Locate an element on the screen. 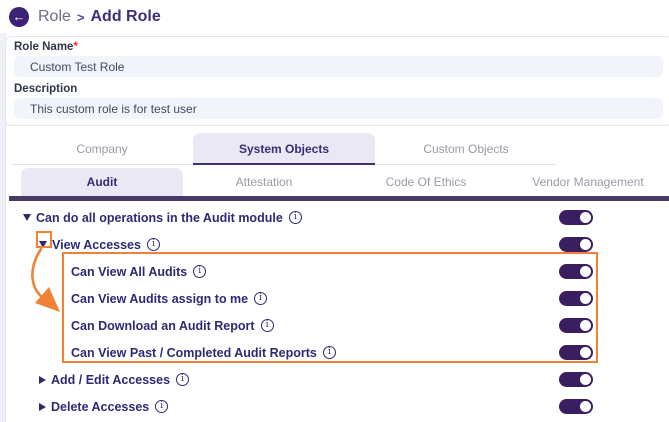 The width and height of the screenshot is (669, 422). permission-row-delete-accesses: Delete Accesses is located at coordinates (337, 406).